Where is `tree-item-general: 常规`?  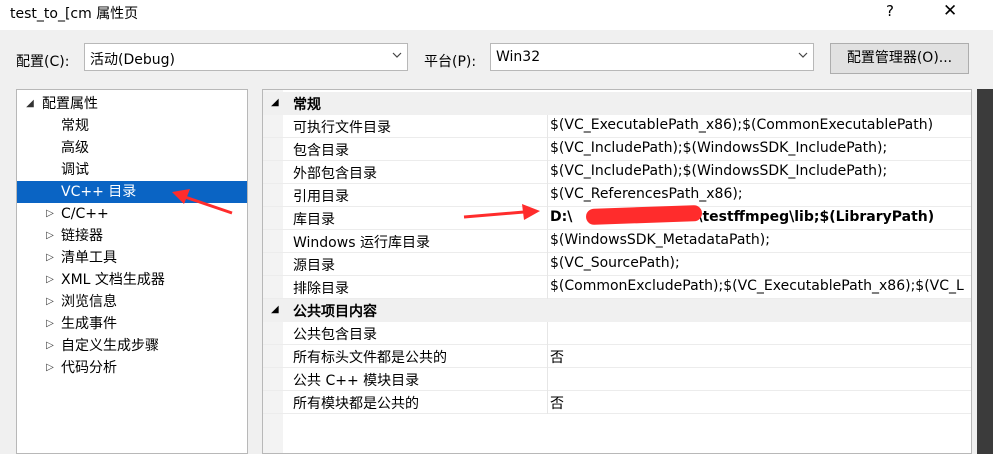
tree-item-general: 常规 is located at coordinates (132, 126).